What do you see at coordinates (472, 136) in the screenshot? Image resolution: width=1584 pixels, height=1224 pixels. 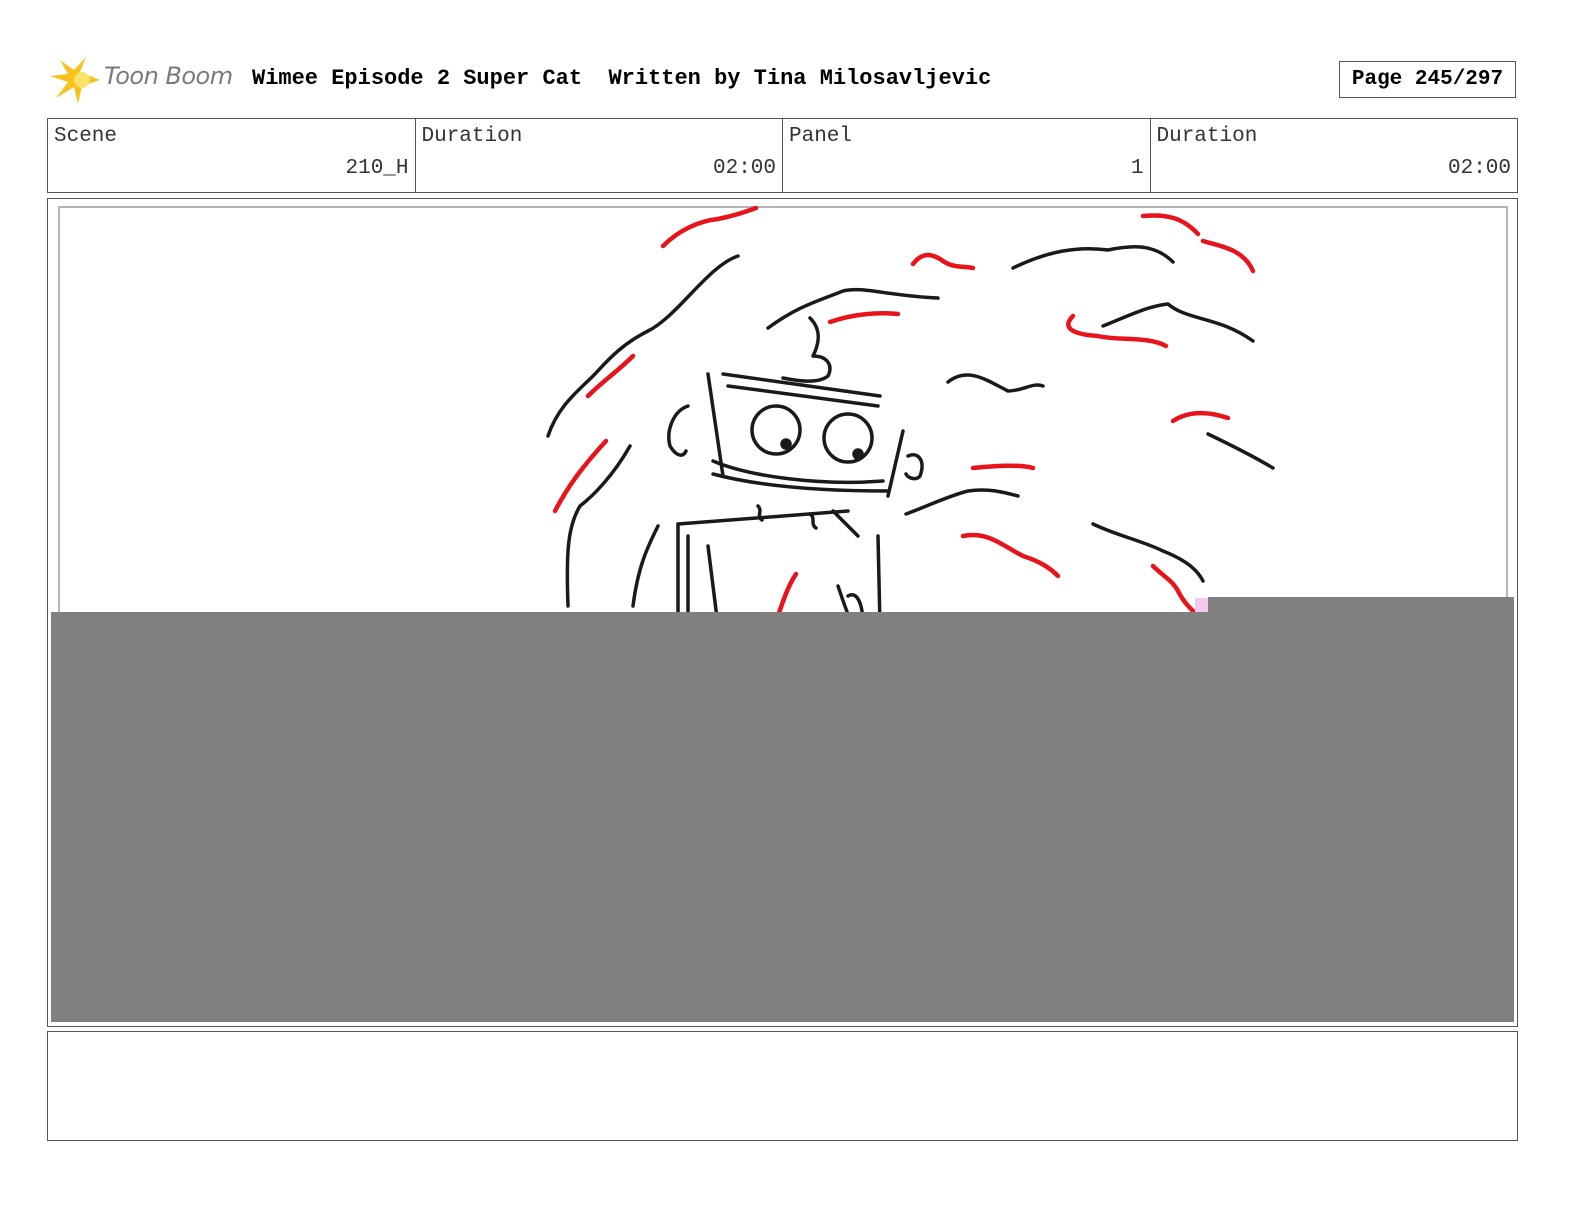 I see `scene-duration-label: Duration` at bounding box center [472, 136].